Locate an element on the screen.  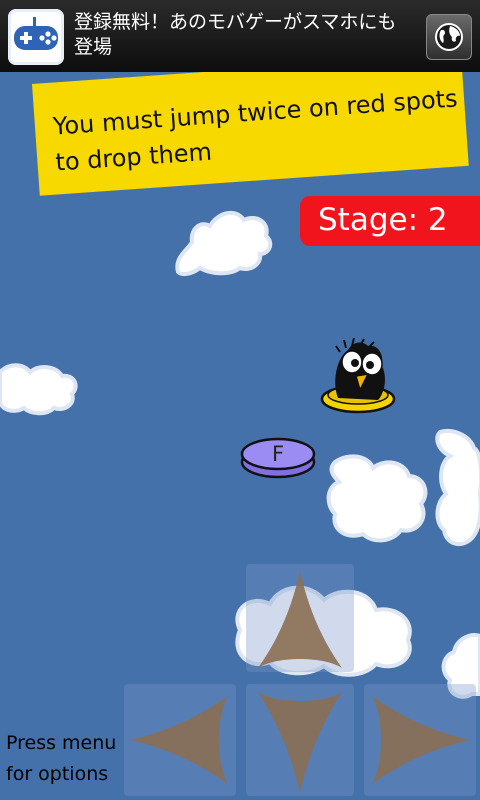
arrow-down-icon is located at coordinates (300, 742).